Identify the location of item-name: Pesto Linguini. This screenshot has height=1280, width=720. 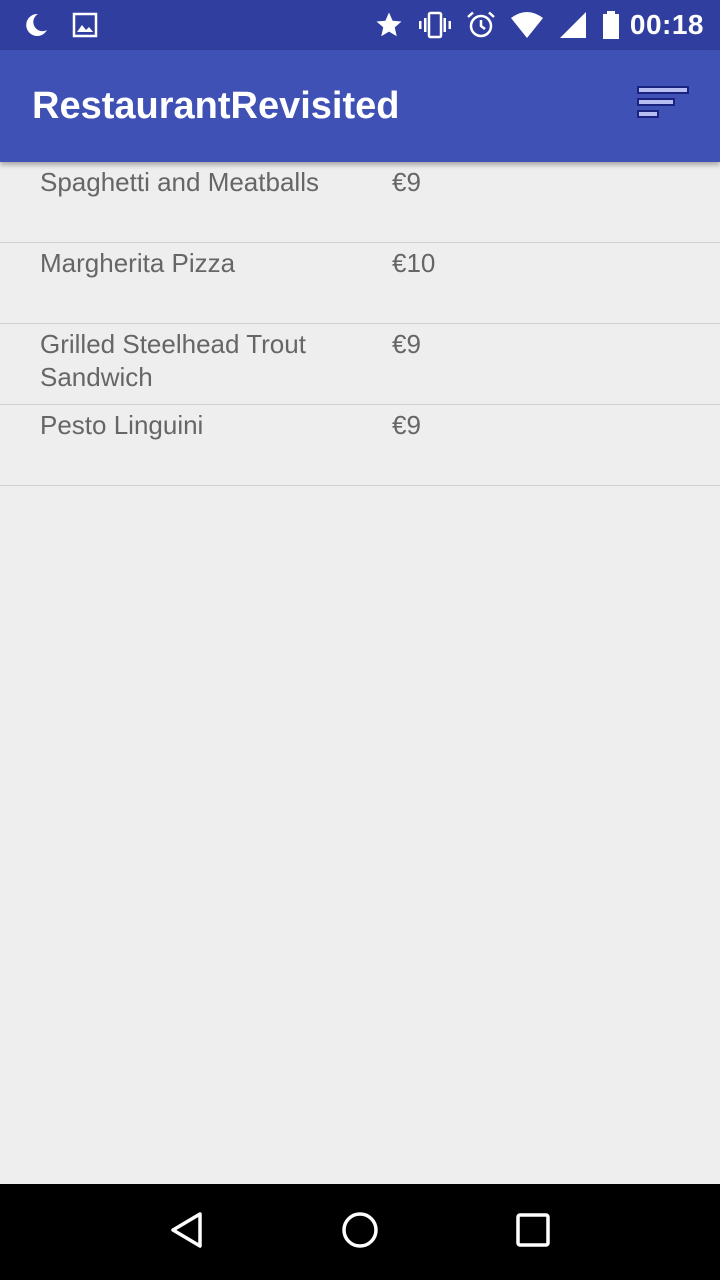
(122, 425).